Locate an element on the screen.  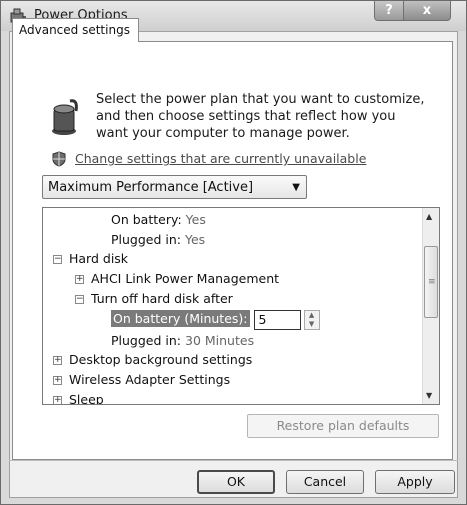
tree-row-value: 30 Minutes is located at coordinates (220, 340).